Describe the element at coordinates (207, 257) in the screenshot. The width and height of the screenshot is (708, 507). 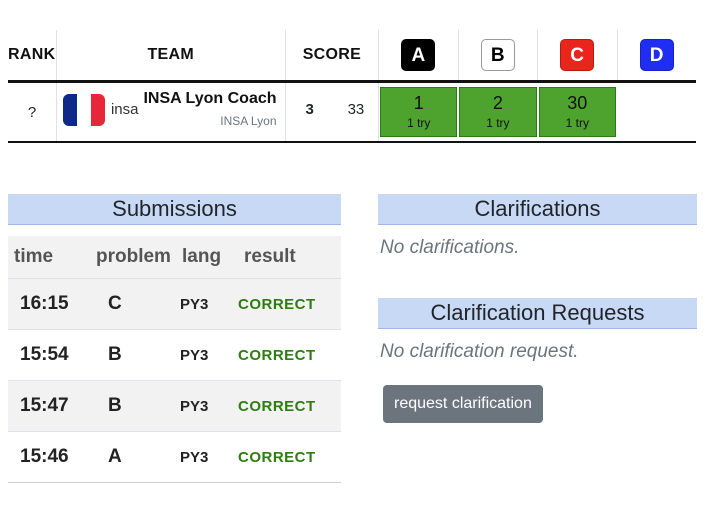
I see `column-header-lang: lang` at that location.